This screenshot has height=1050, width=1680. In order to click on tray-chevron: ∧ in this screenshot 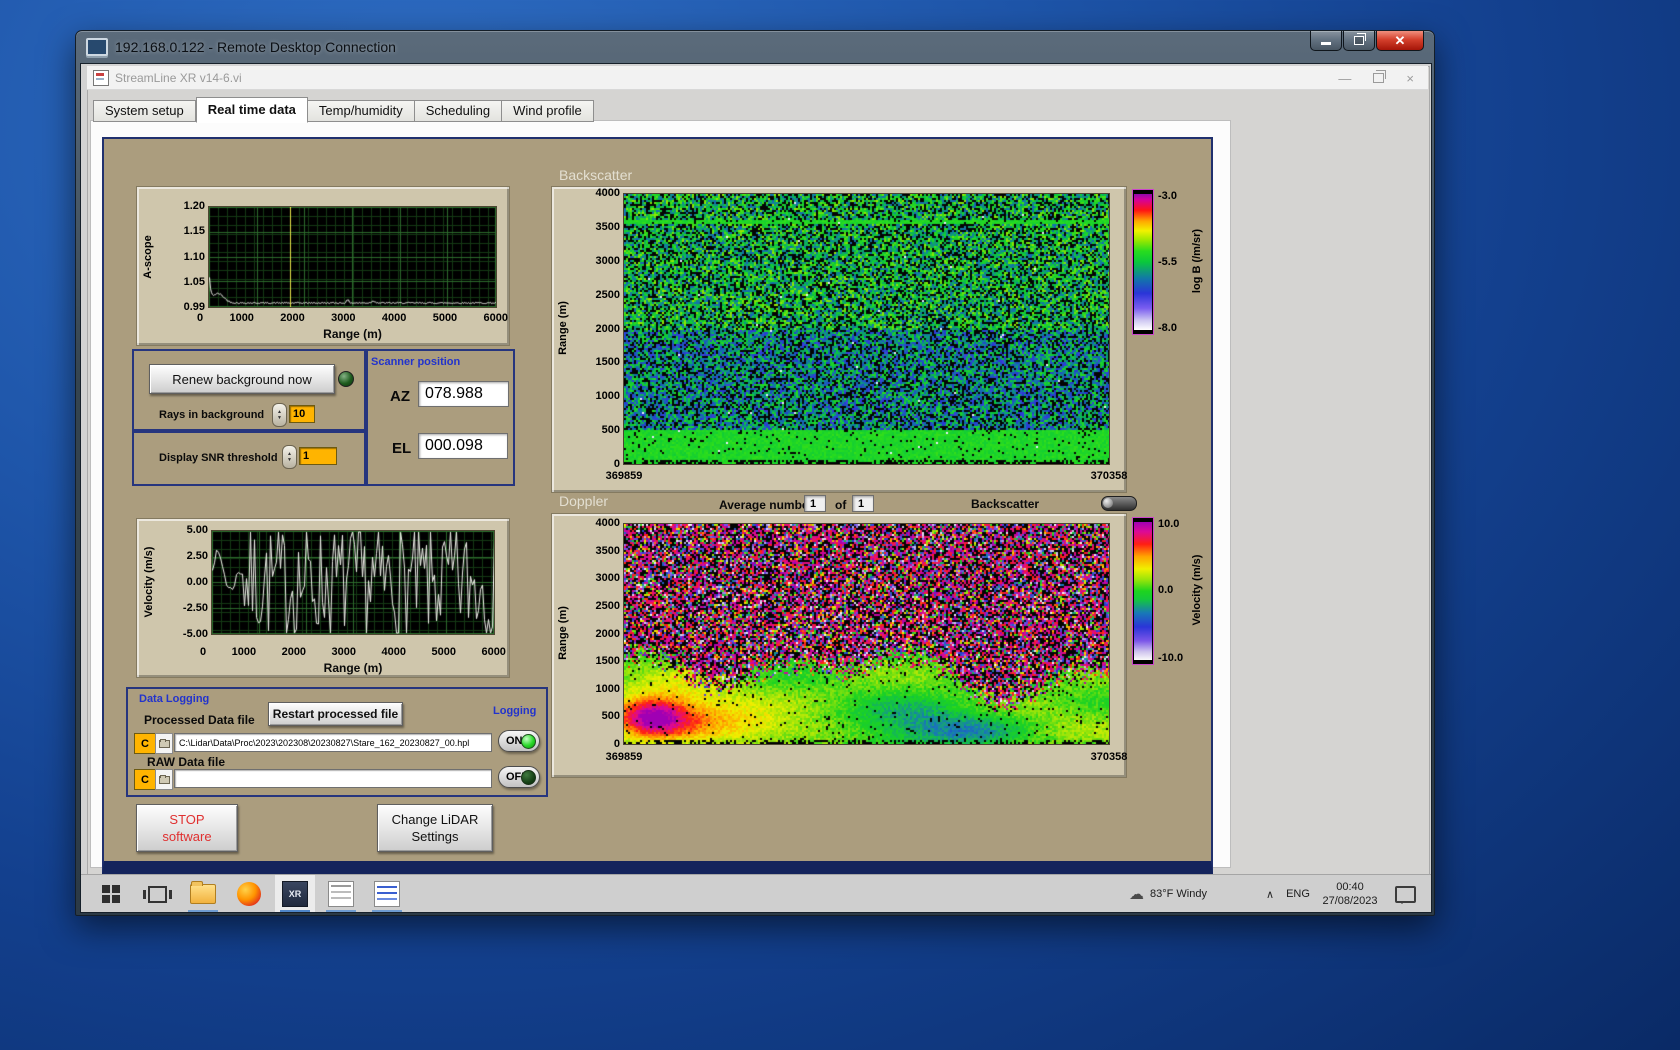, I will do `click(1270, 893)`.